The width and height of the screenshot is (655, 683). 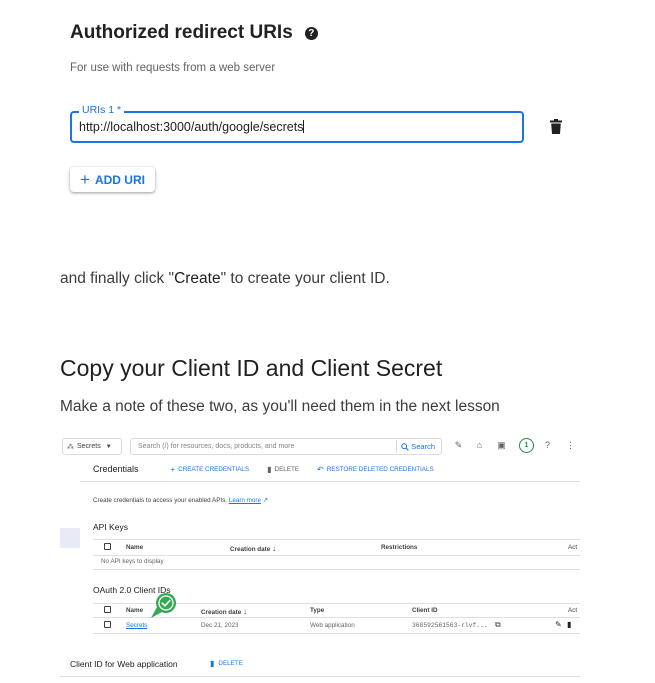 I want to click on client-name-link: Secrets, so click(x=136, y=625).